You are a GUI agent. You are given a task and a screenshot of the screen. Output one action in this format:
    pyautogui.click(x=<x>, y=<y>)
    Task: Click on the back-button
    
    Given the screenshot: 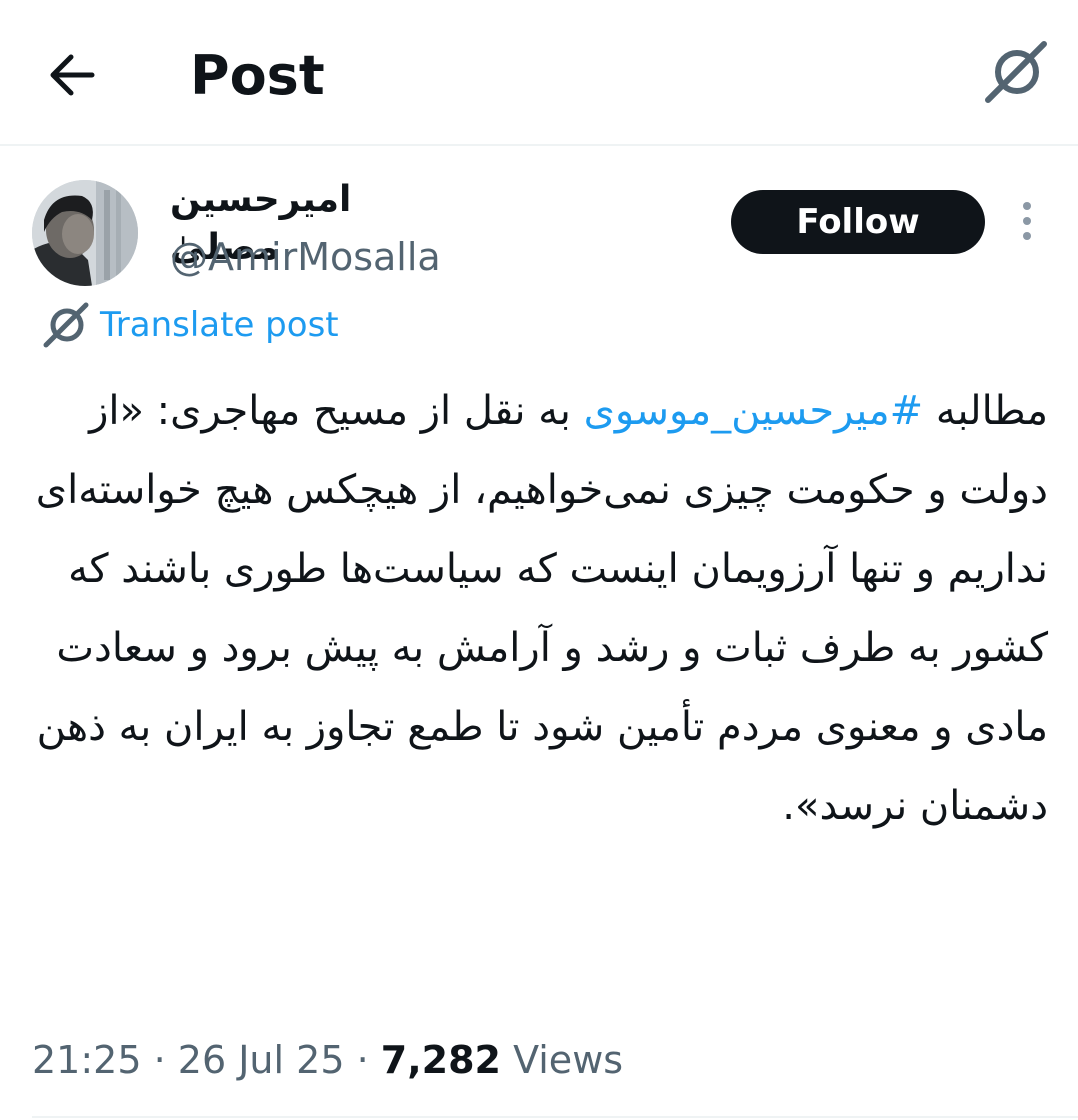 What is the action you would take?
    pyautogui.click(x=74, y=75)
    